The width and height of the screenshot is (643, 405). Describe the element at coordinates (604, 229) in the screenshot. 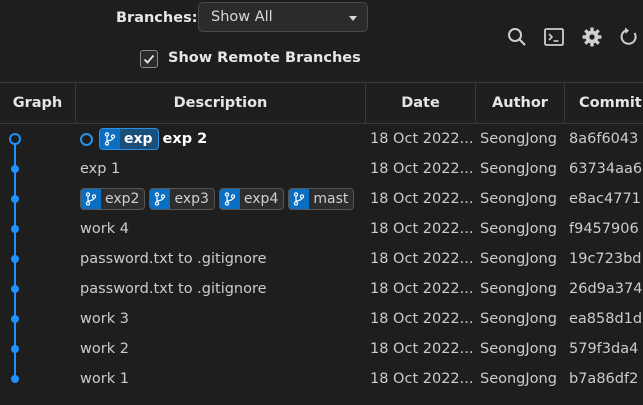

I see `commit-hash: f9457906` at that location.